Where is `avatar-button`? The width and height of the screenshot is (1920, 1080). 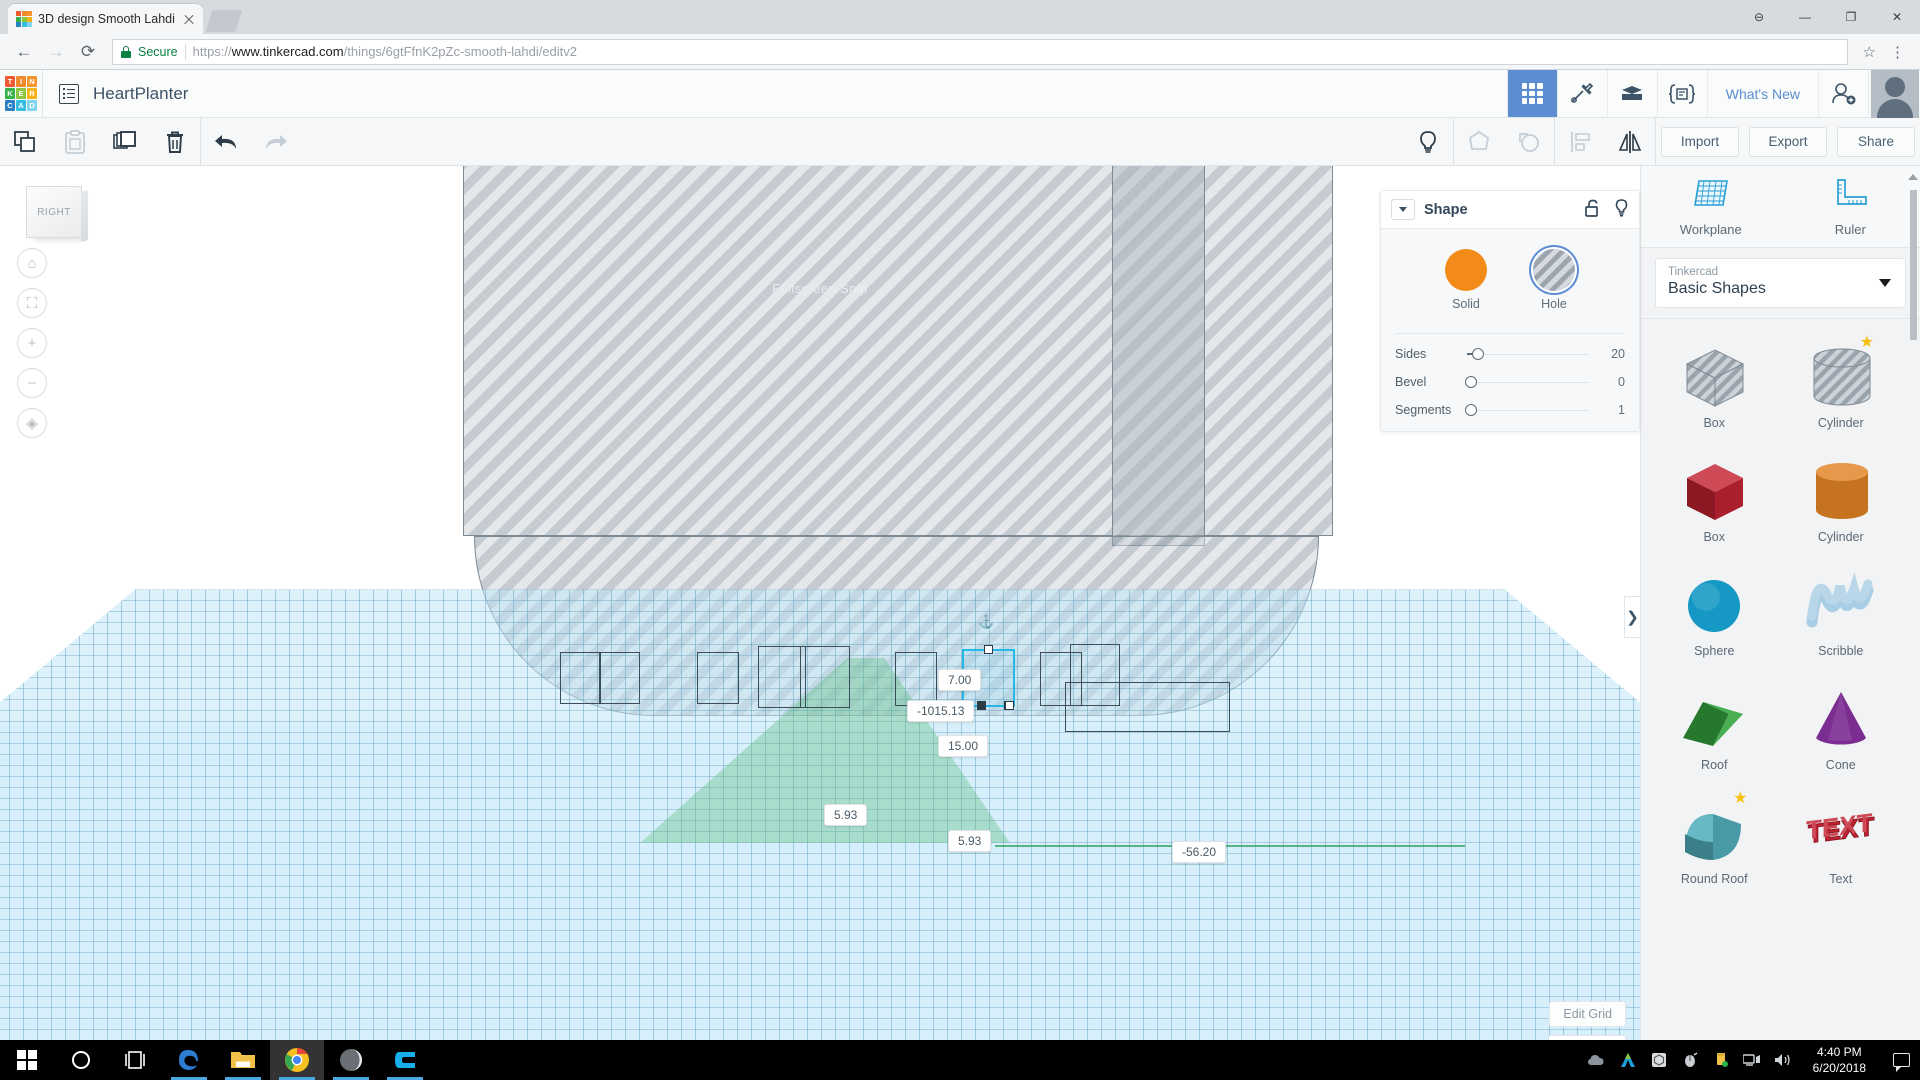
avatar-button is located at coordinates (1894, 93).